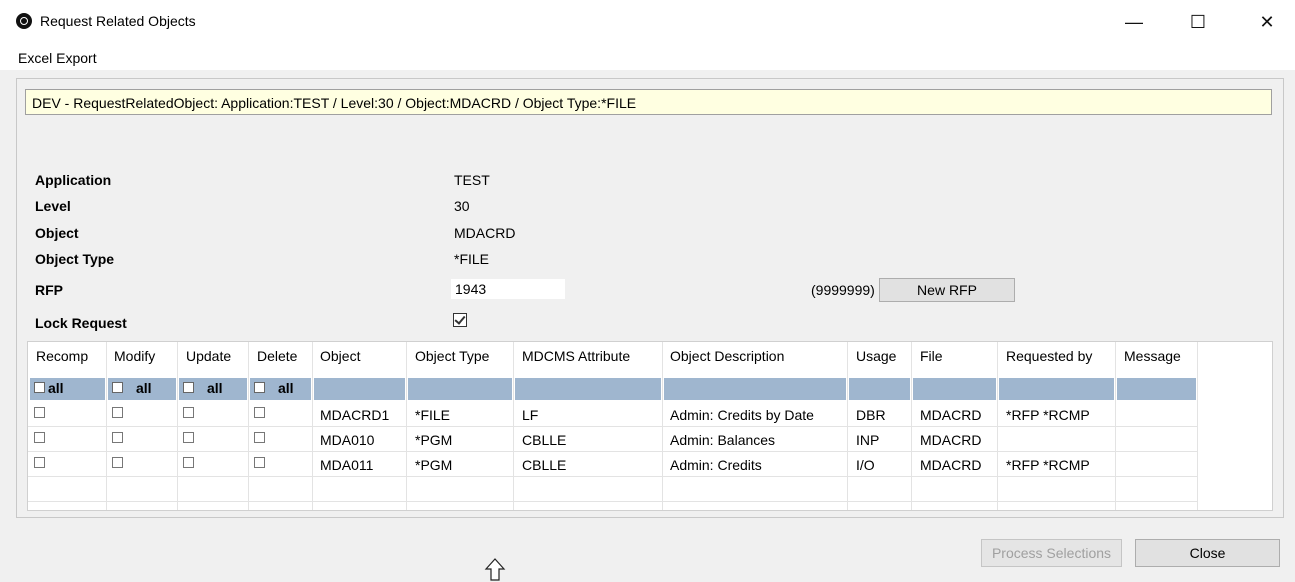 The height and width of the screenshot is (582, 1295). I want to click on window-title: Request Related Objects, so click(118, 21).